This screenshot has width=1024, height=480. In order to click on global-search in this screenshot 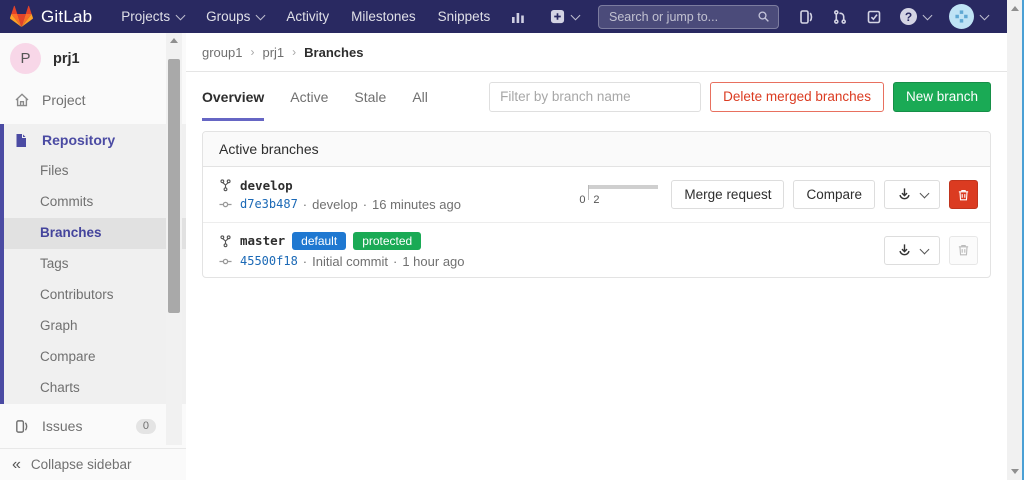, I will do `click(688, 16)`.